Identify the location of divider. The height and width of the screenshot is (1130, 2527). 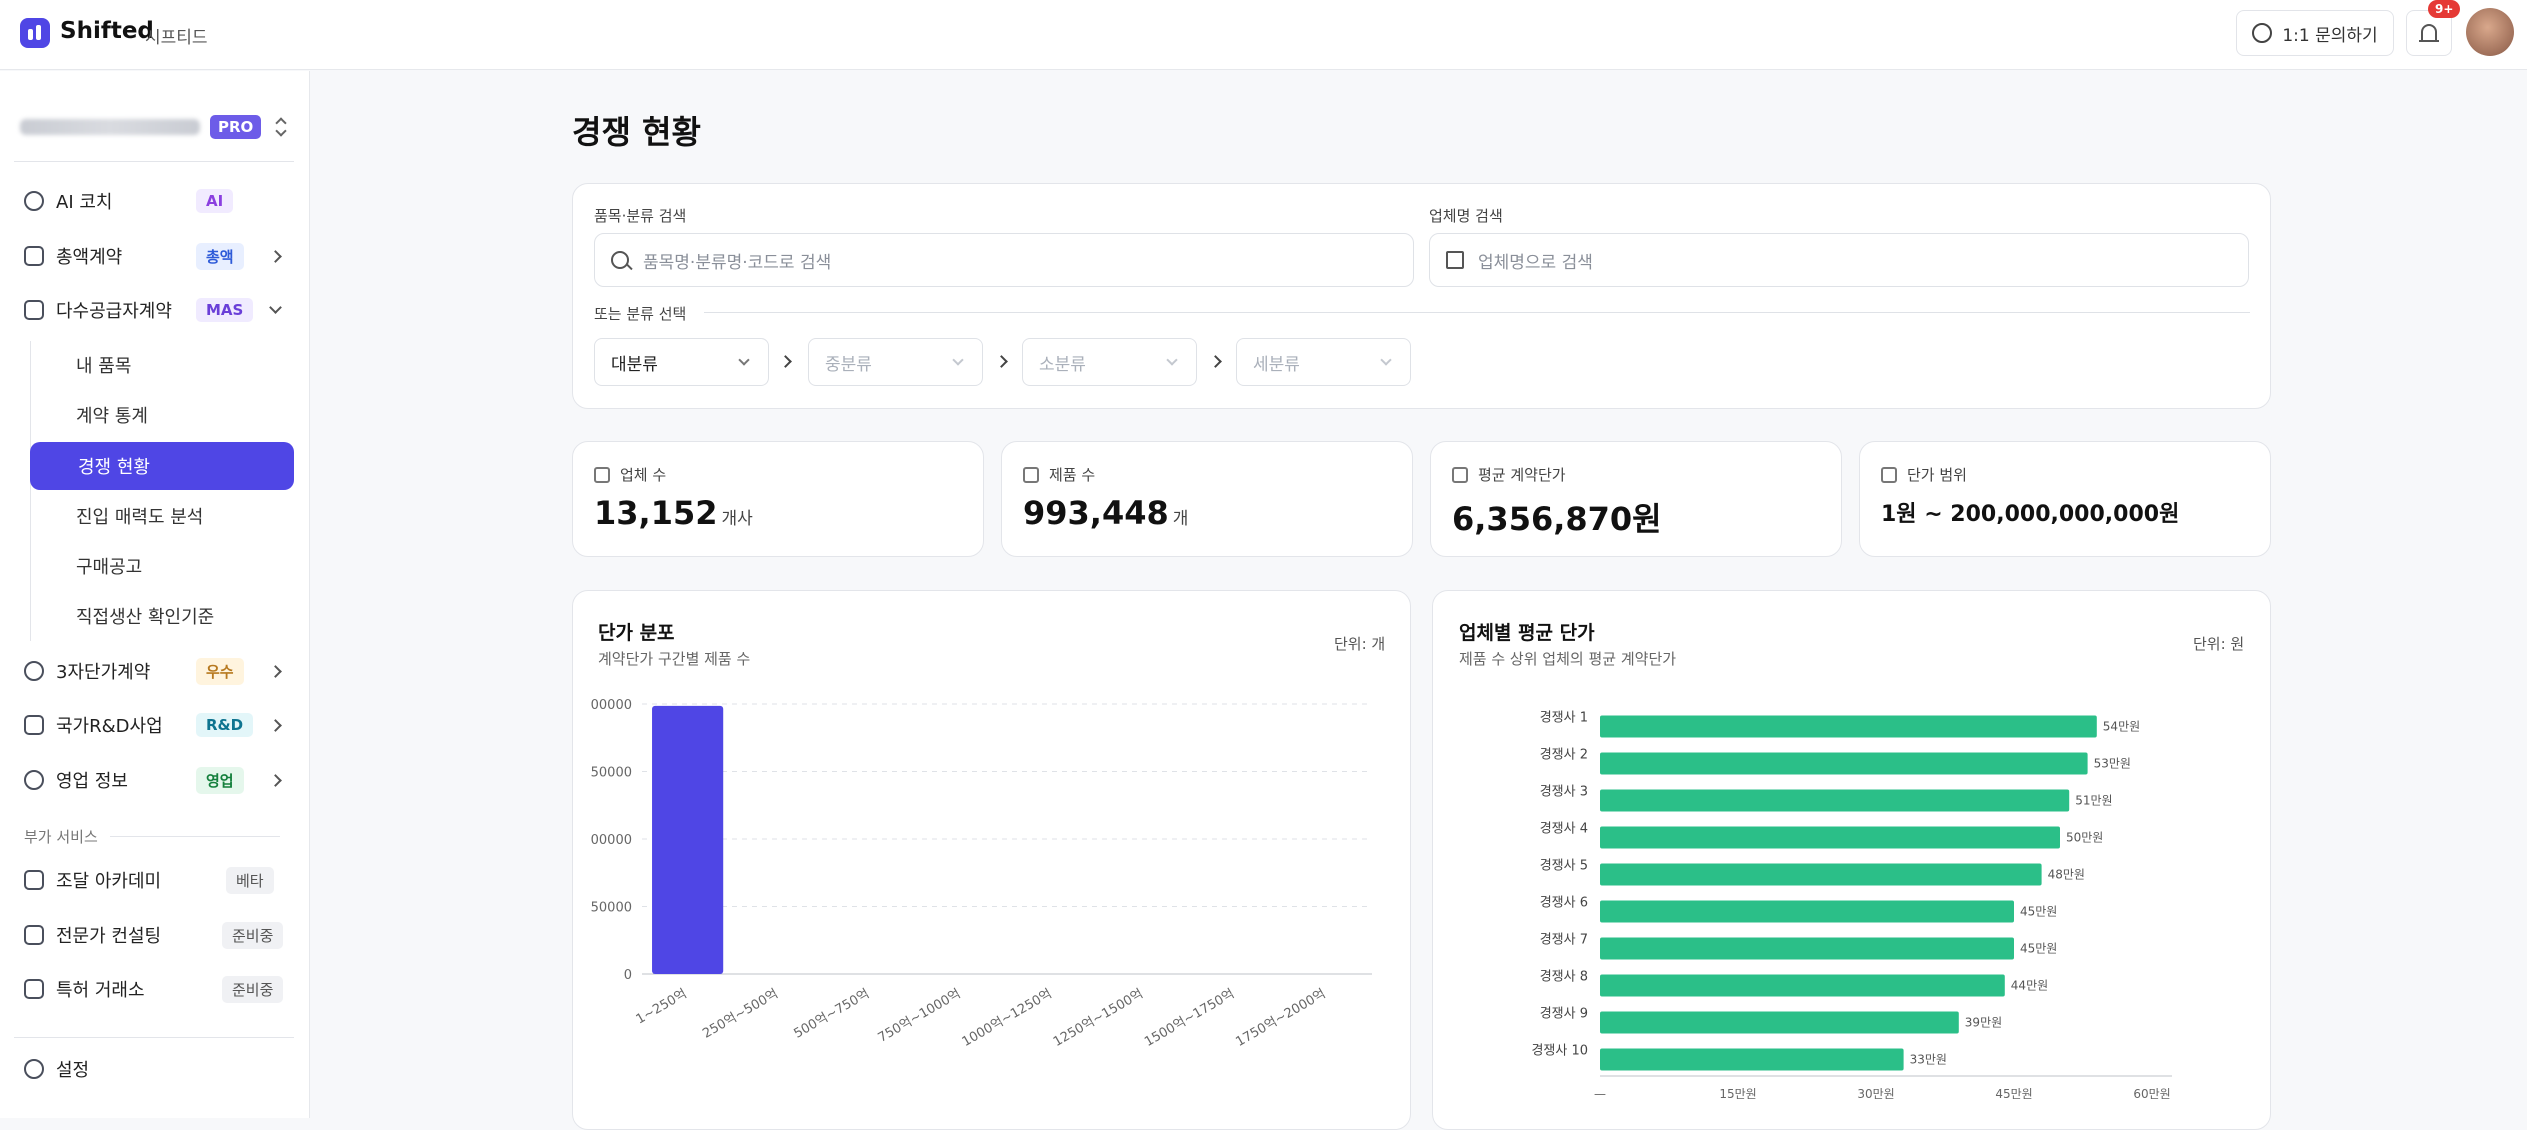
(154, 1037).